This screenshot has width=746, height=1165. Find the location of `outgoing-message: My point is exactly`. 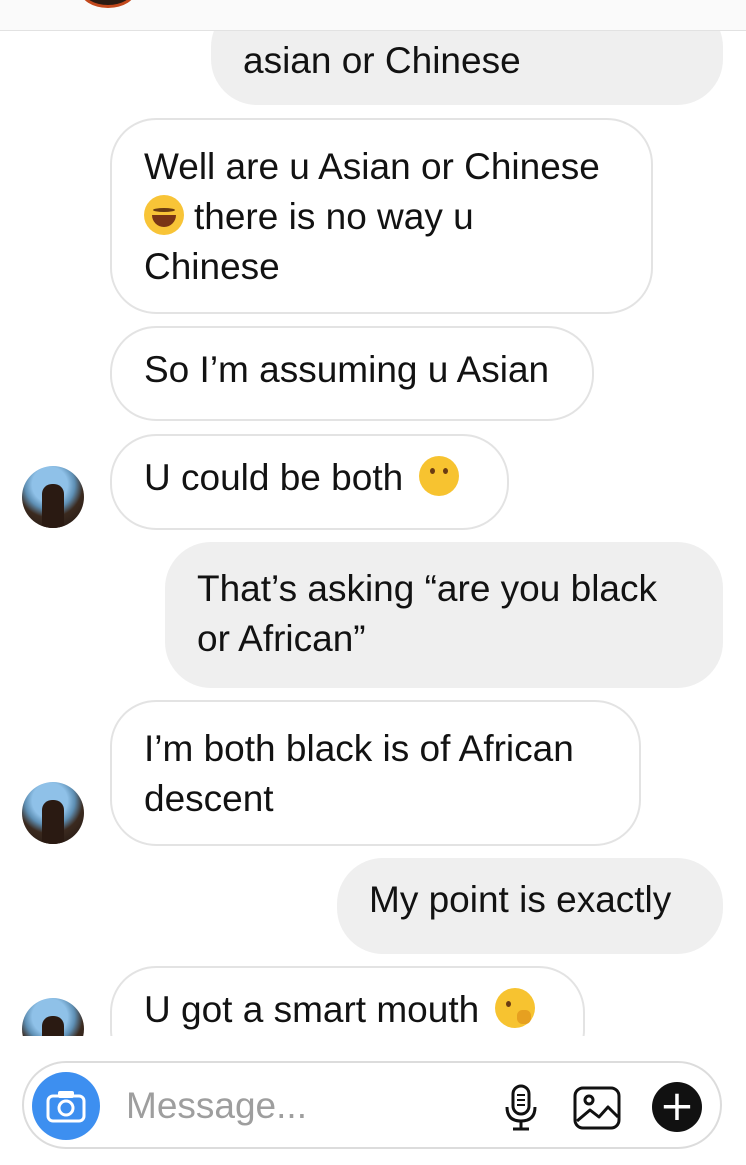

outgoing-message: My point is exactly is located at coordinates (530, 906).